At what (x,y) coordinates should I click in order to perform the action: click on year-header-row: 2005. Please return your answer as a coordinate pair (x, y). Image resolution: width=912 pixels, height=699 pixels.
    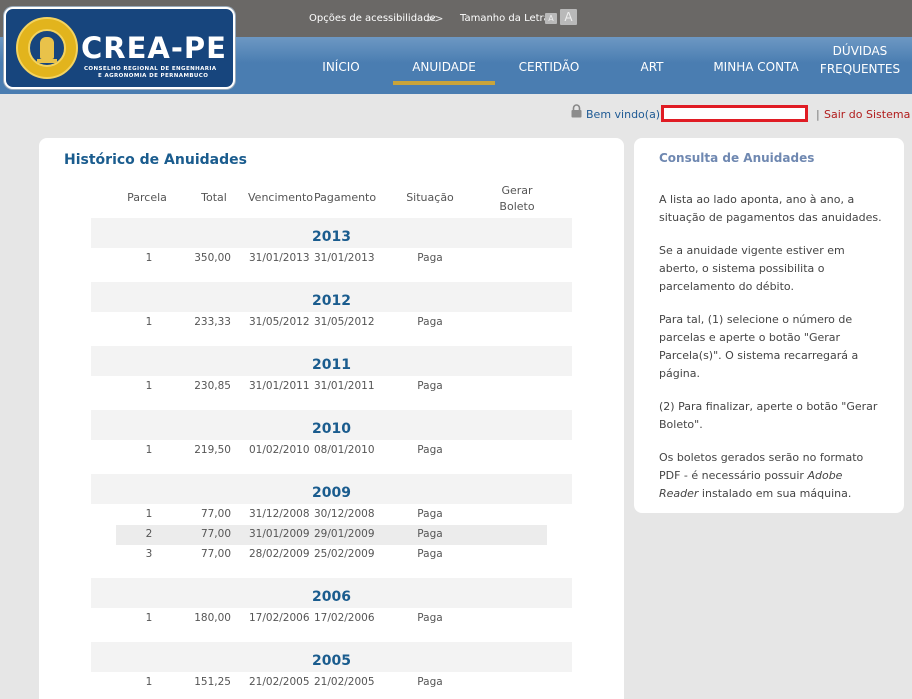
    Looking at the image, I should click on (331, 657).